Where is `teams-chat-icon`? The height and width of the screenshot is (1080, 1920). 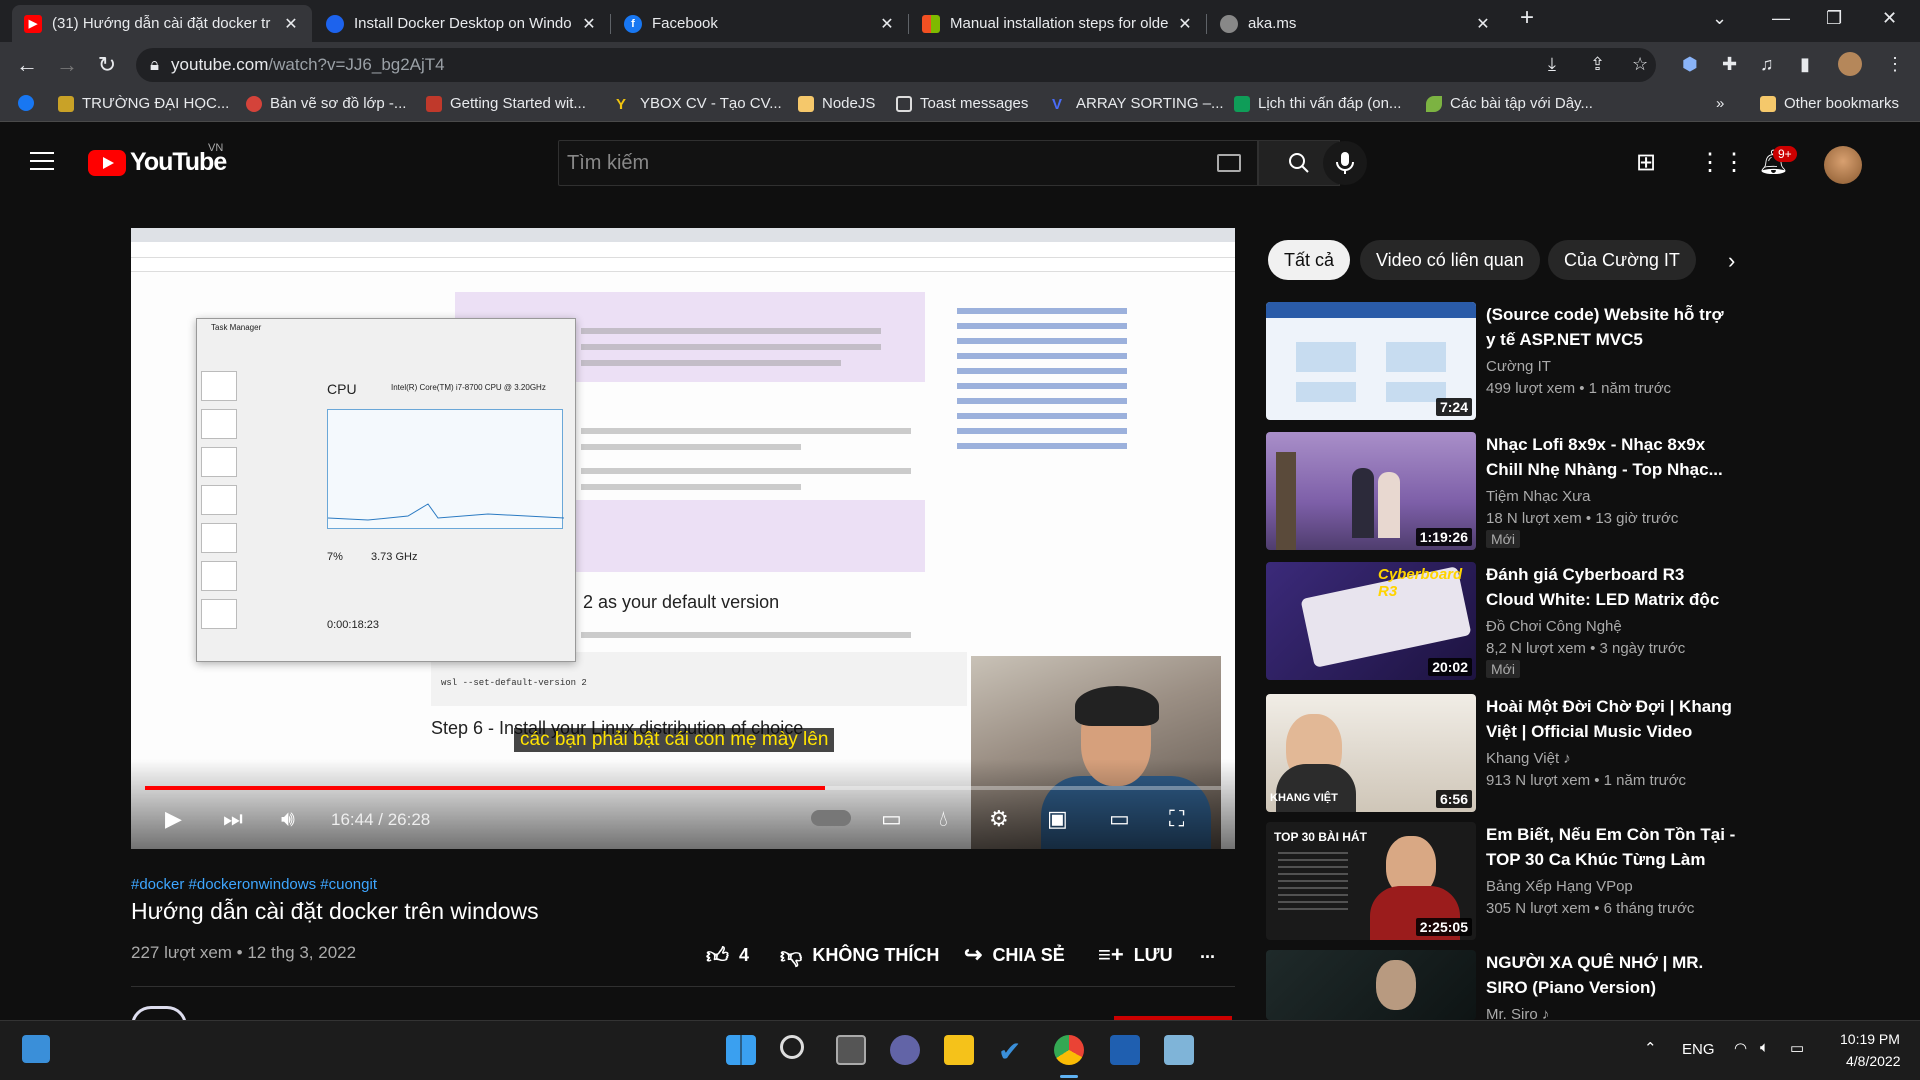 teams-chat-icon is located at coordinates (905, 1050).